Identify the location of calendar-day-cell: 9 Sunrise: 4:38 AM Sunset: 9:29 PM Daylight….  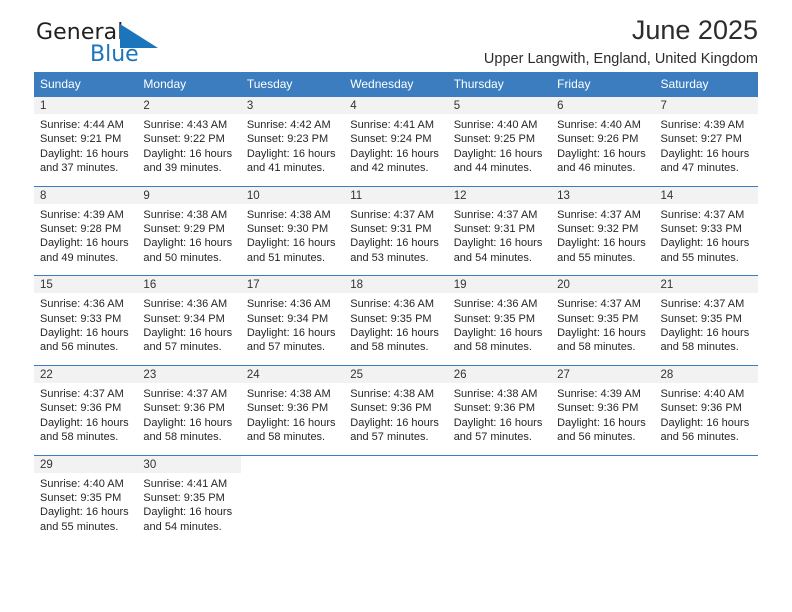
(189, 230).